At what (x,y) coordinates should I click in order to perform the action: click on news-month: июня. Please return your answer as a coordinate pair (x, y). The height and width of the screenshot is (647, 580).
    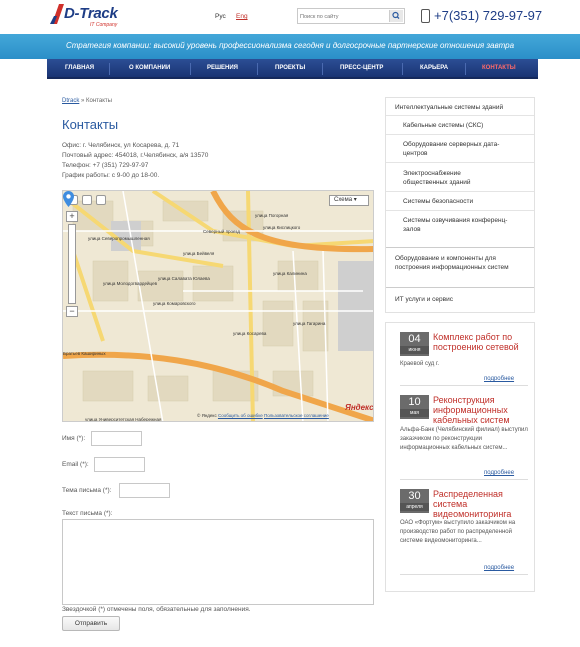
    Looking at the image, I should click on (414, 350).